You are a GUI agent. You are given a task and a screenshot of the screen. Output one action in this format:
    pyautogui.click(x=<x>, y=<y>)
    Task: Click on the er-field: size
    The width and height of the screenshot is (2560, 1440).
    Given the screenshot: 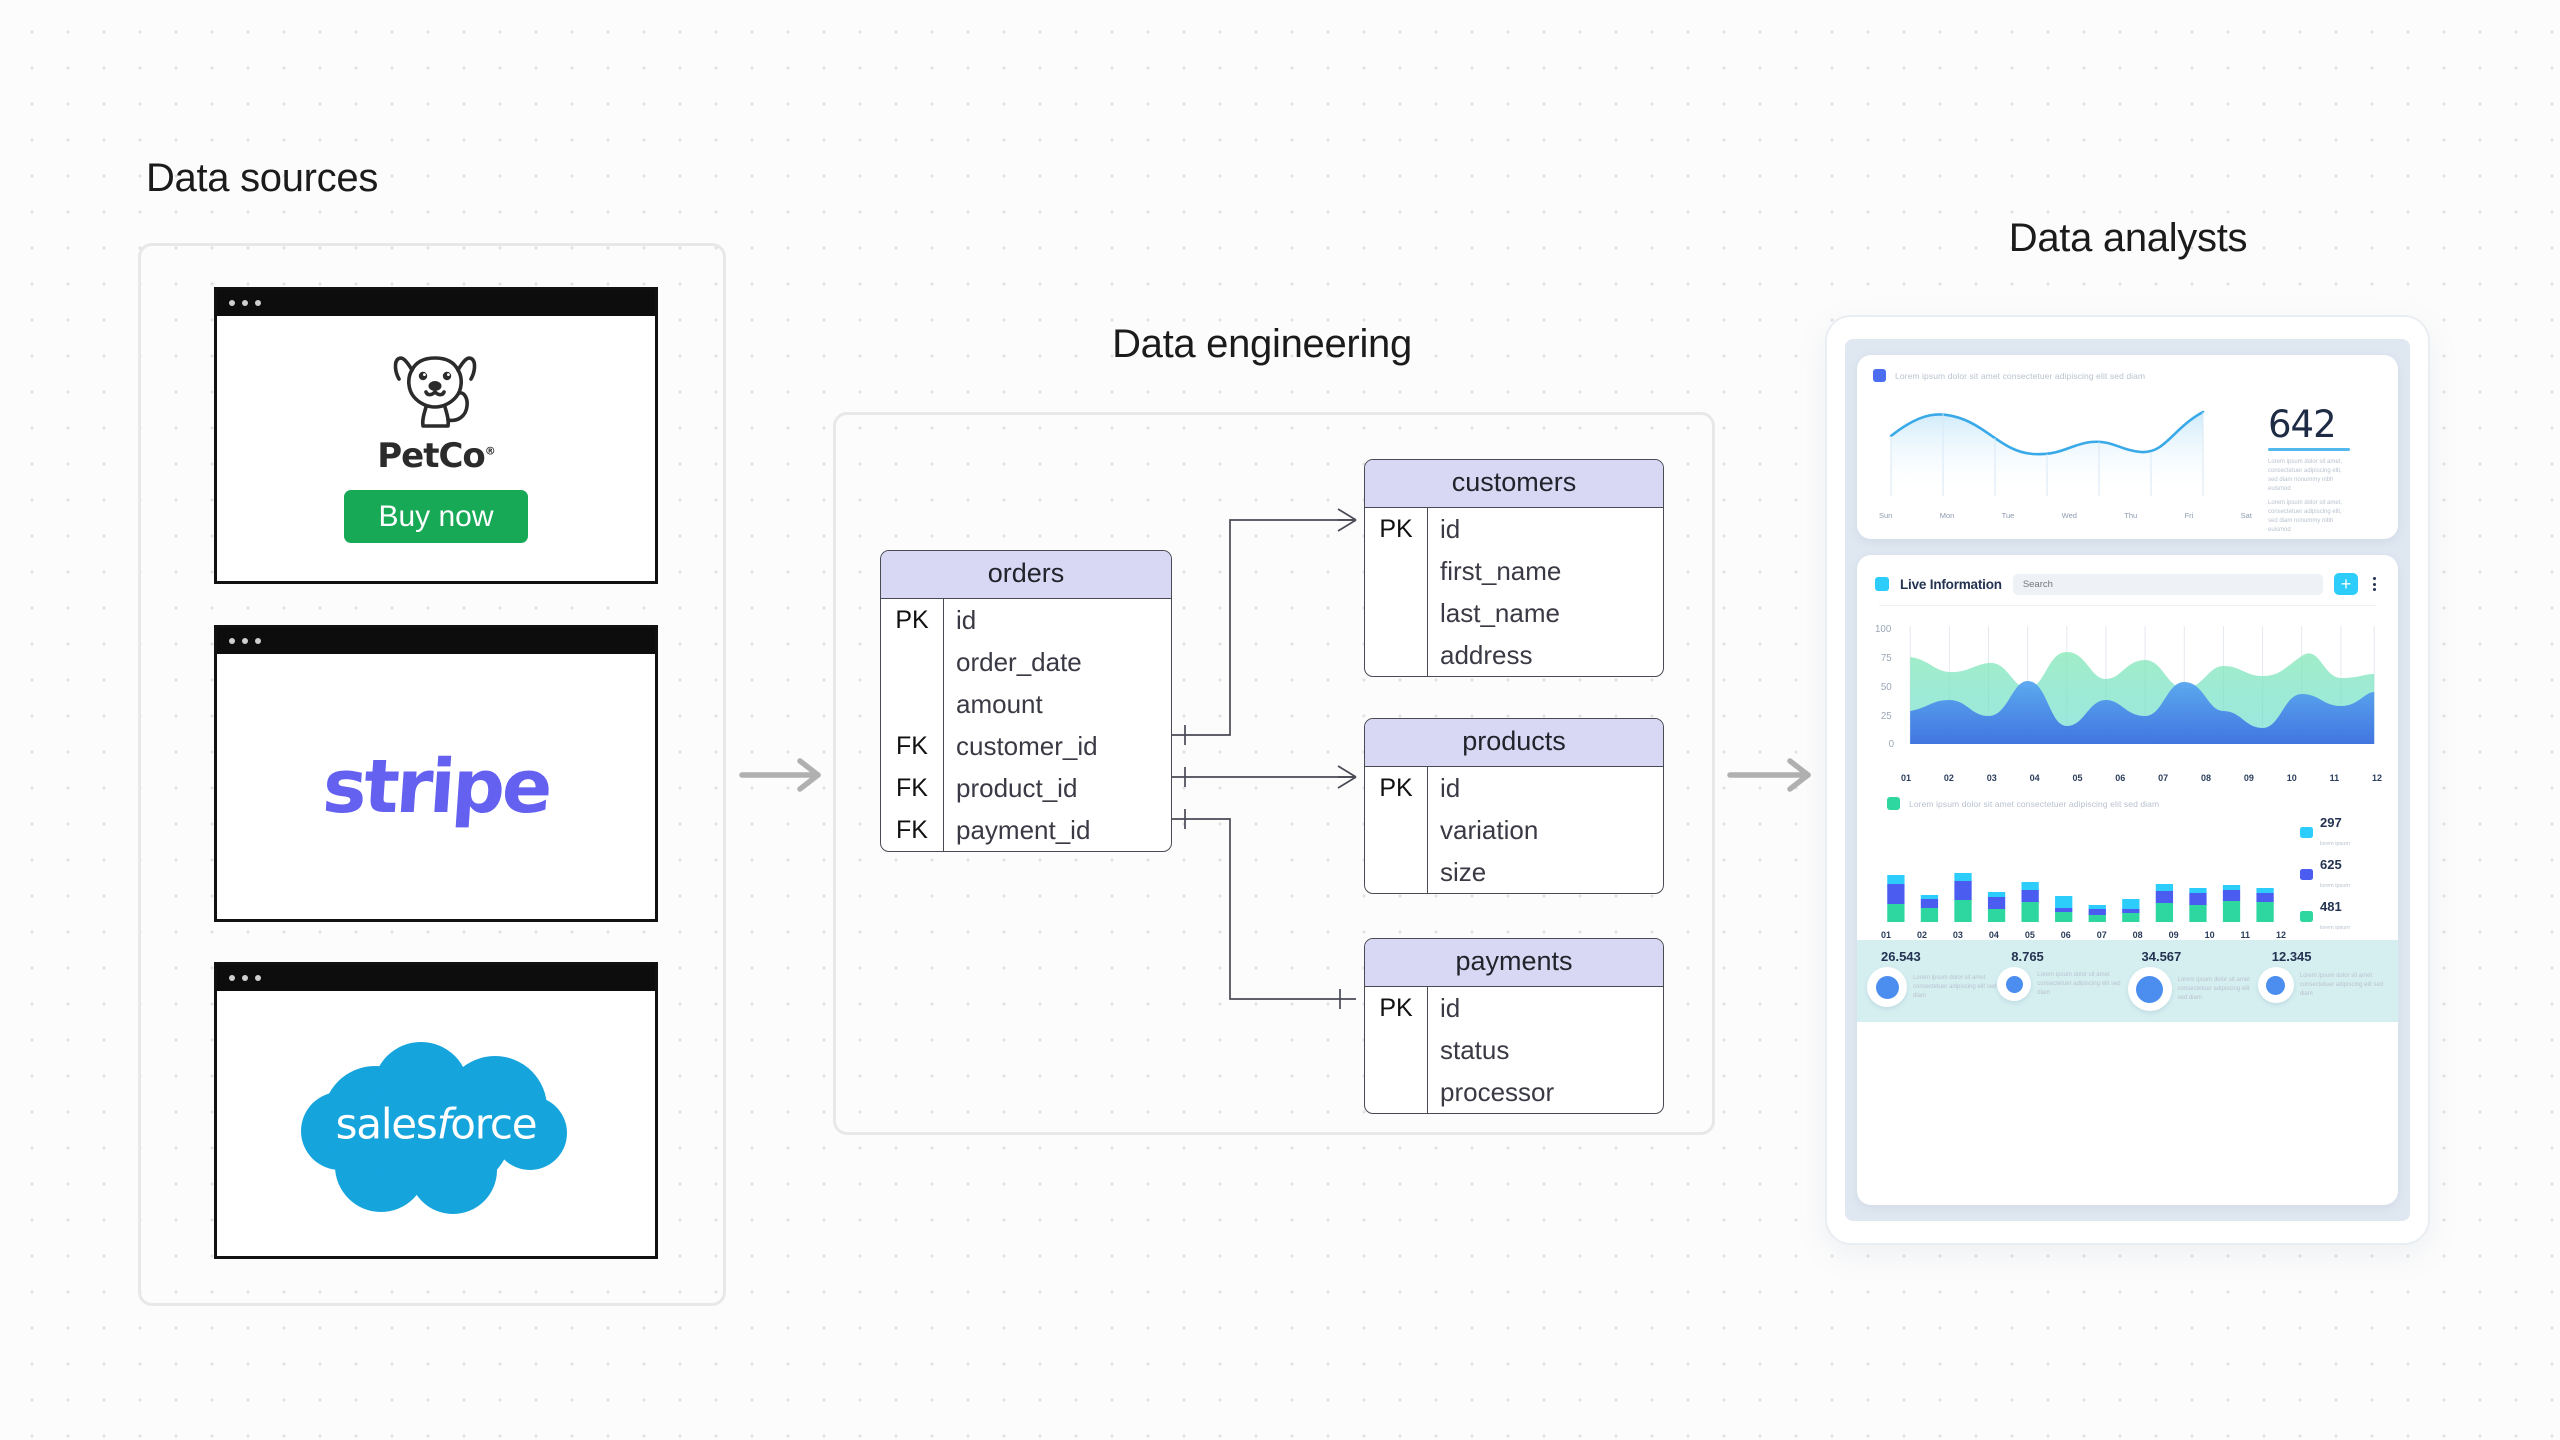 What is the action you would take?
    pyautogui.click(x=1545, y=872)
    